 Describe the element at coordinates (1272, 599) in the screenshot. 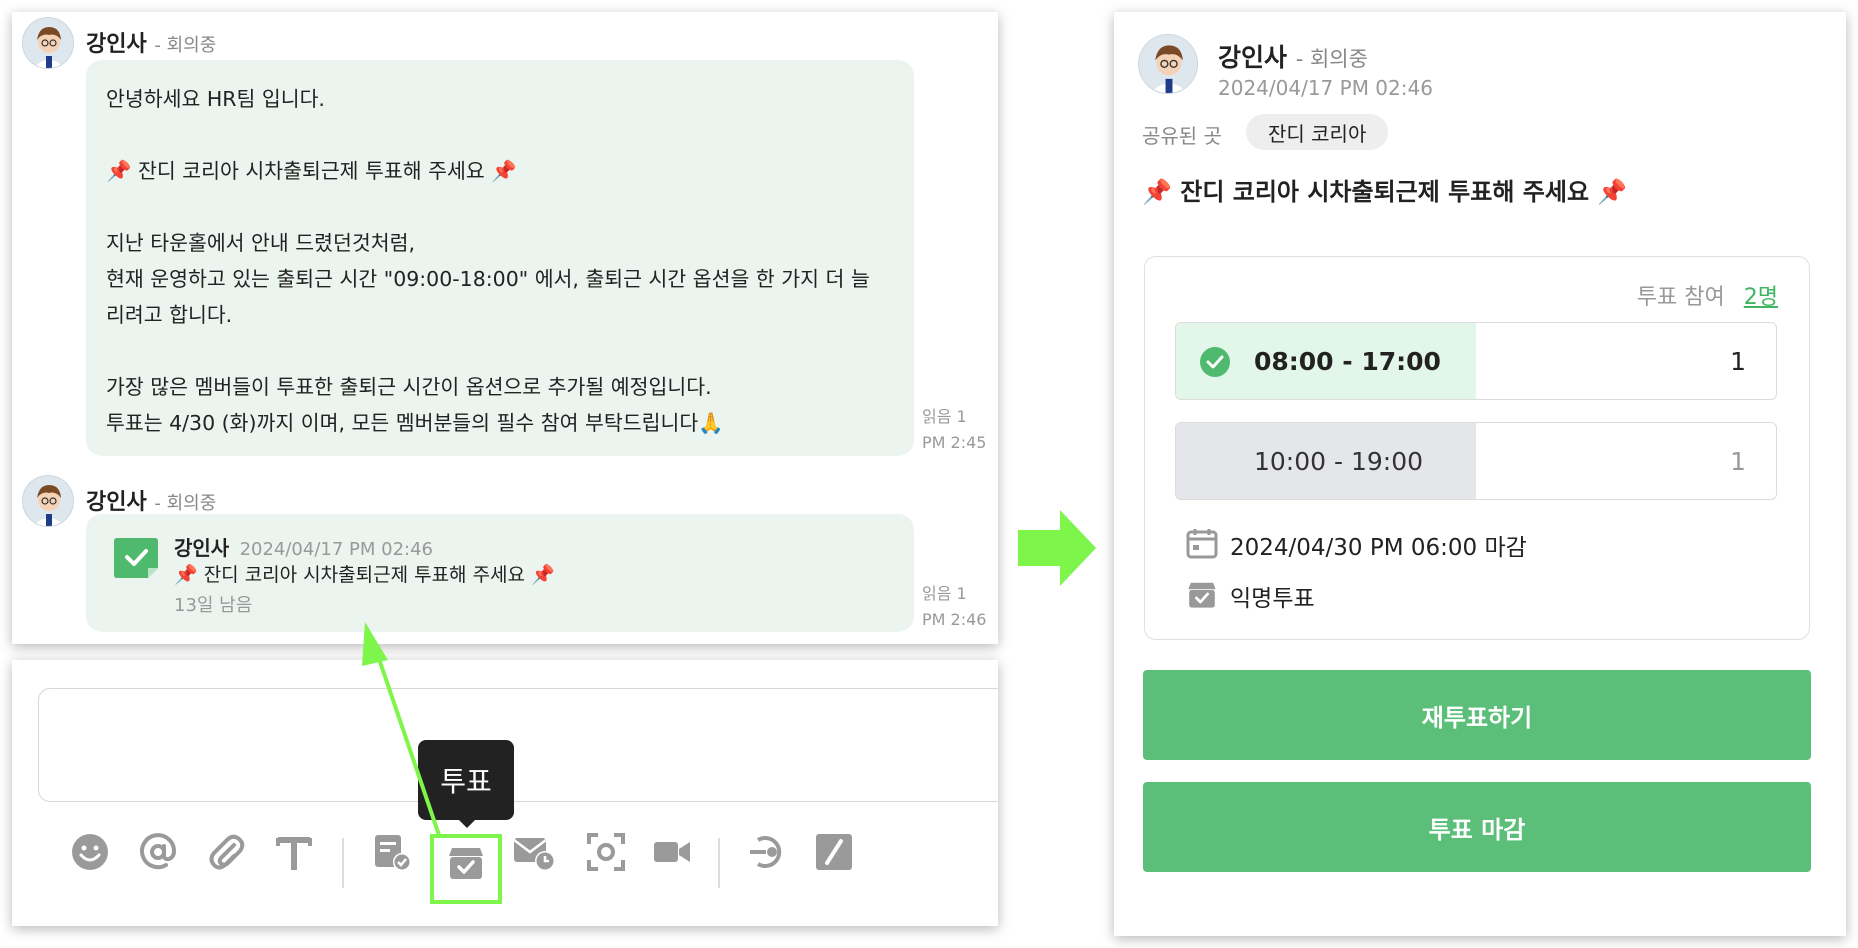

I see `anonymous-label: 익명투표` at that location.